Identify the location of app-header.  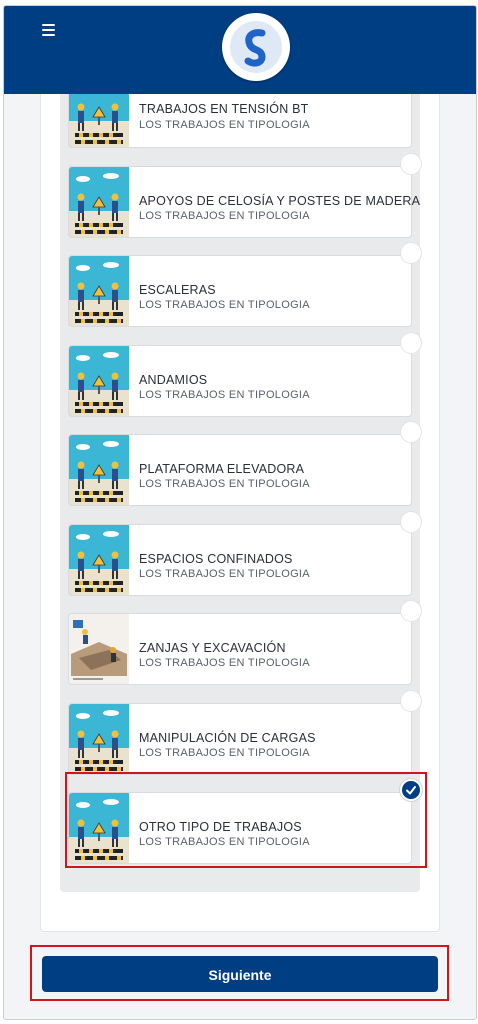
(240, 50).